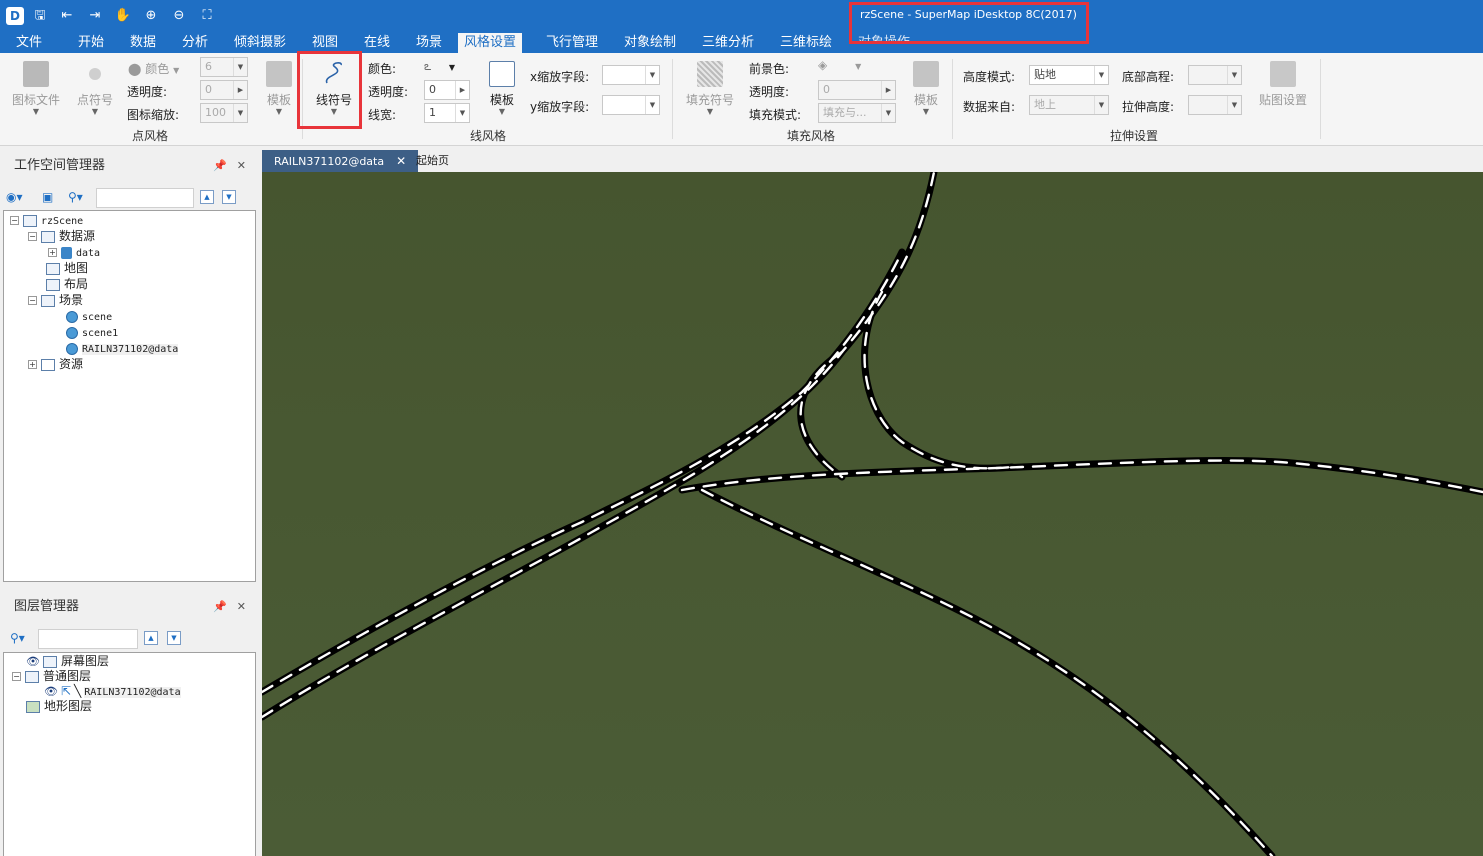  I want to click on paint-bucket-icon: ◈, so click(823, 65).